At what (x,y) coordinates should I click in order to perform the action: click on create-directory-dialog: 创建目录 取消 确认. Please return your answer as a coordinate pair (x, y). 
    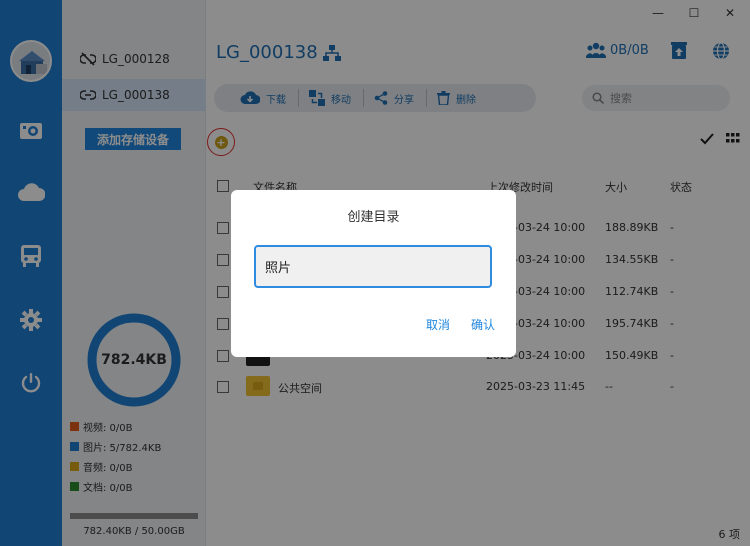
    Looking at the image, I should click on (373, 273).